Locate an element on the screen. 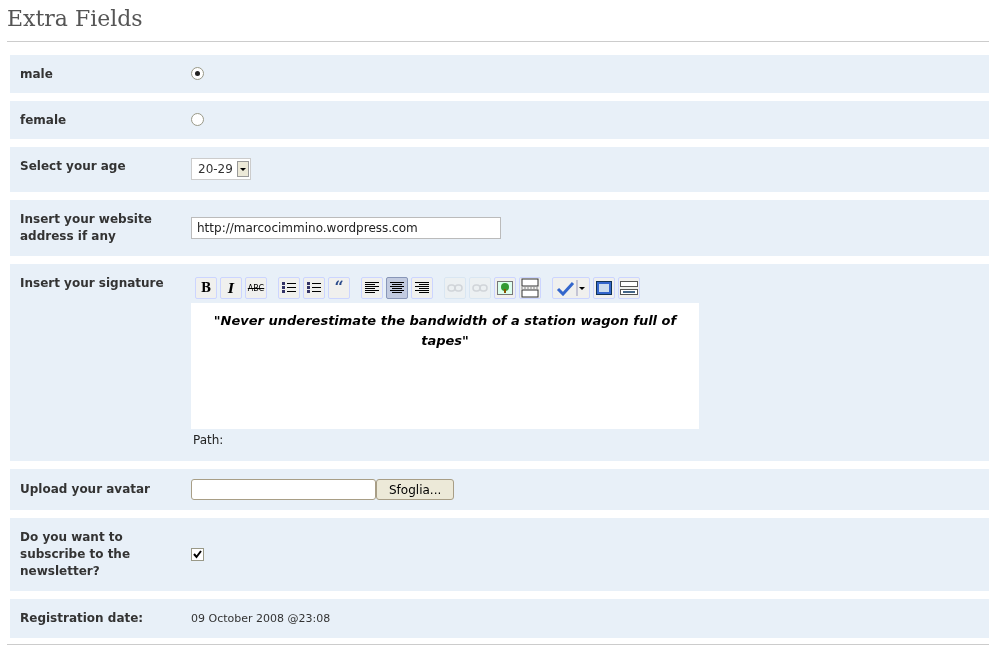  italic-toolbar-button: I is located at coordinates (231, 288).